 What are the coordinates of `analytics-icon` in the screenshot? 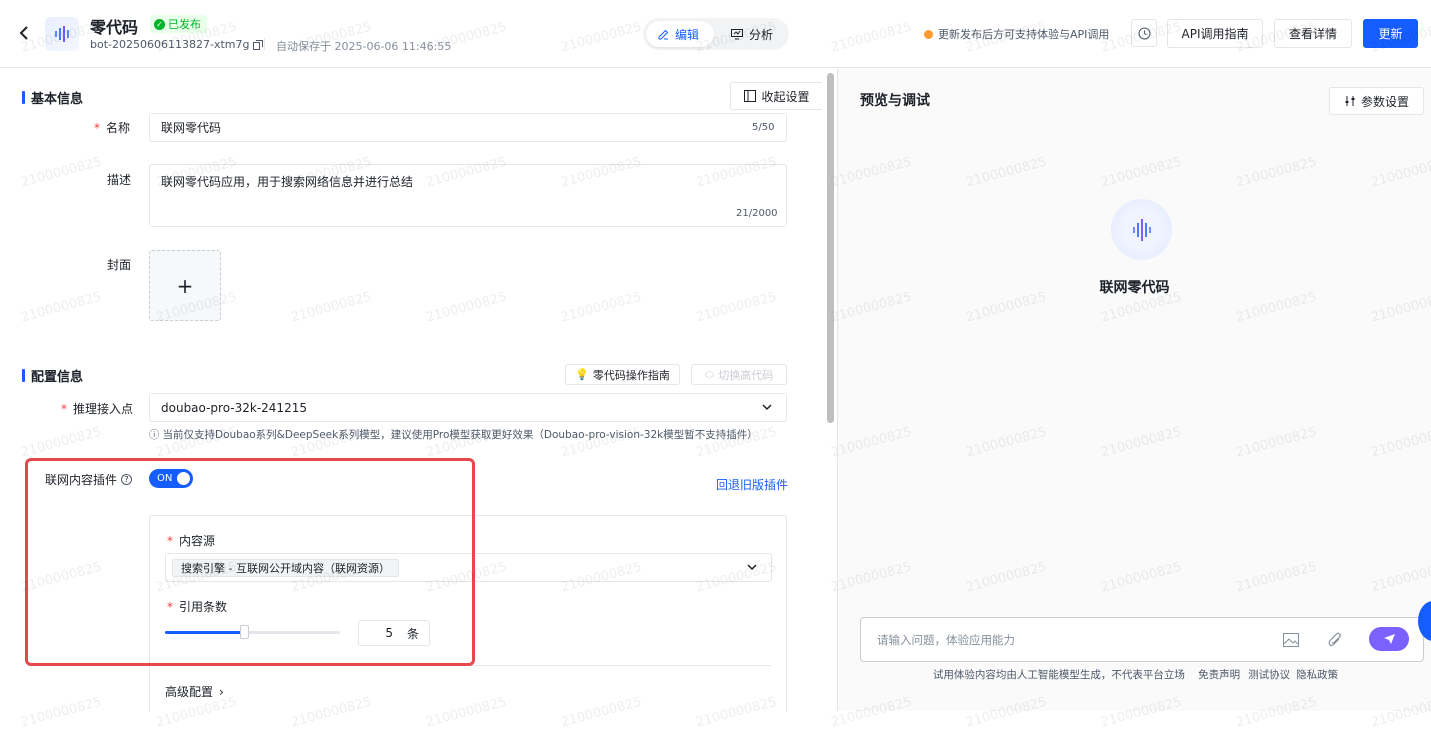 It's located at (737, 33).